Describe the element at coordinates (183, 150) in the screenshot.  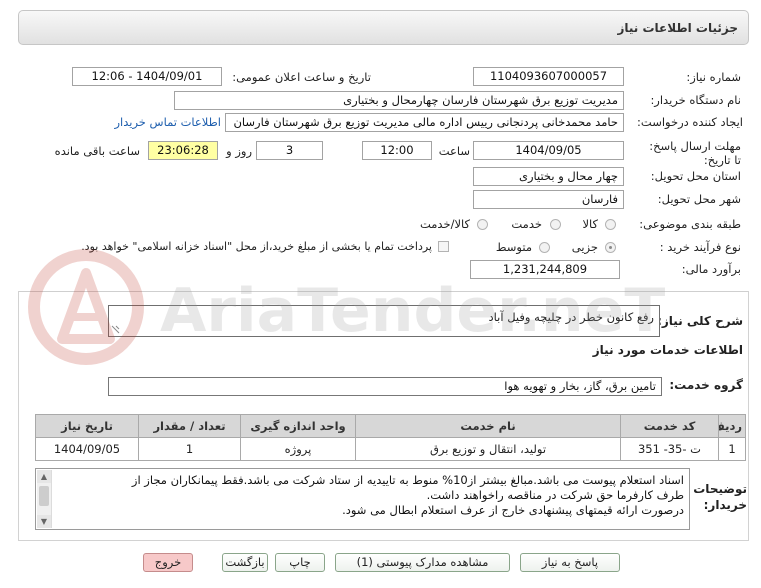
I see `time-remaining-field: 23:06:28` at that location.